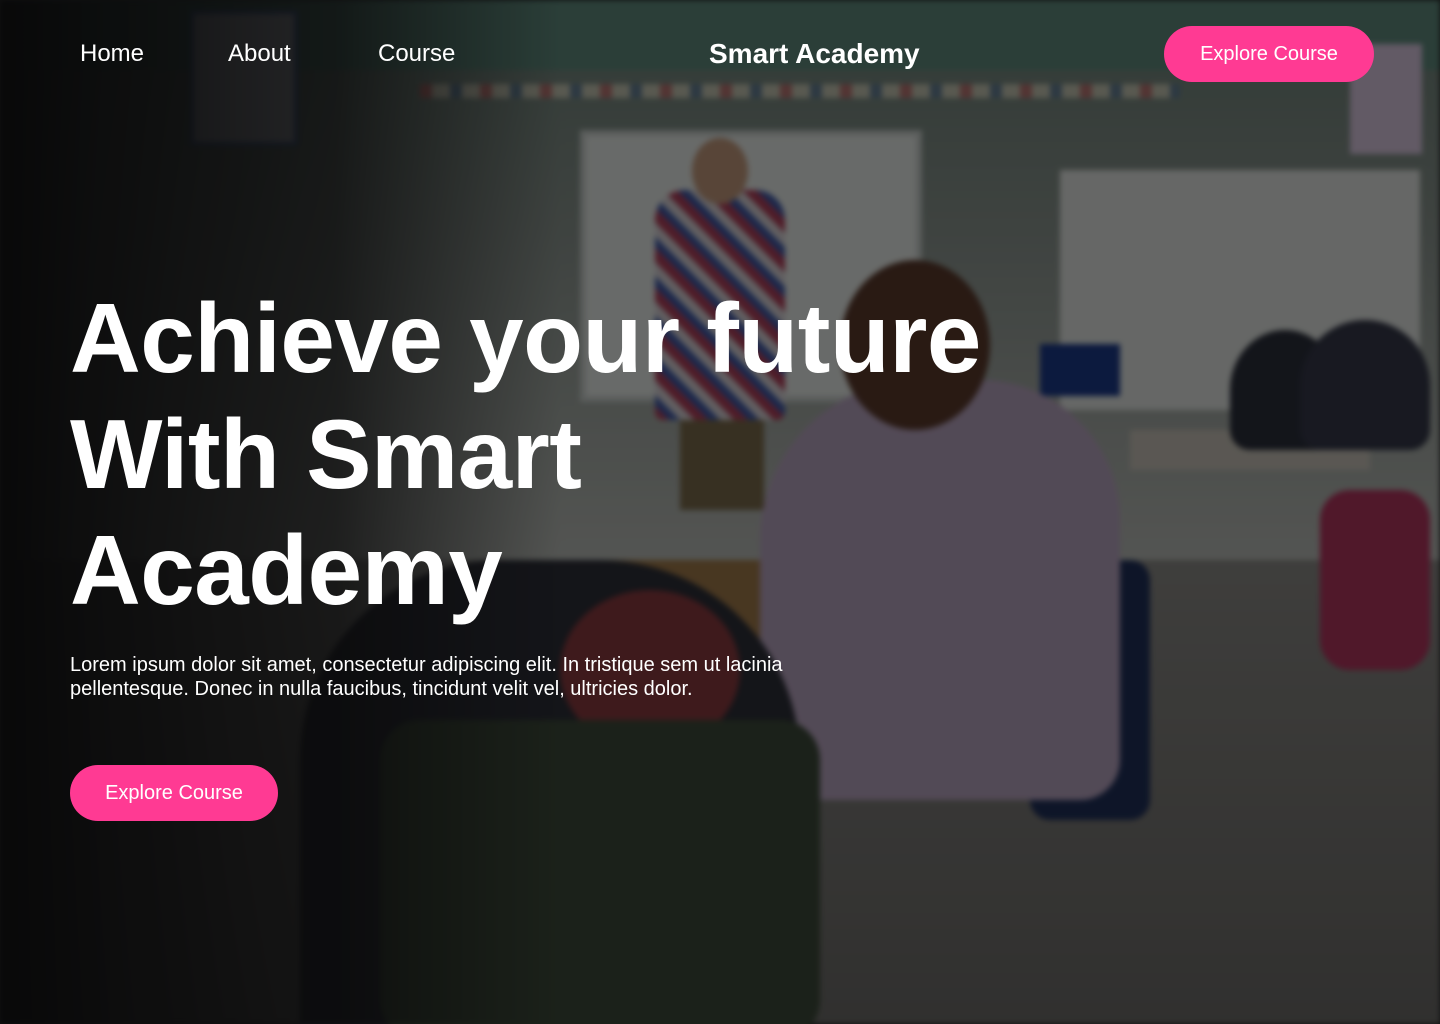 This screenshot has width=1440, height=1024. What do you see at coordinates (326, 454) in the screenshot?
I see `hero-title-line-2: With Smart` at bounding box center [326, 454].